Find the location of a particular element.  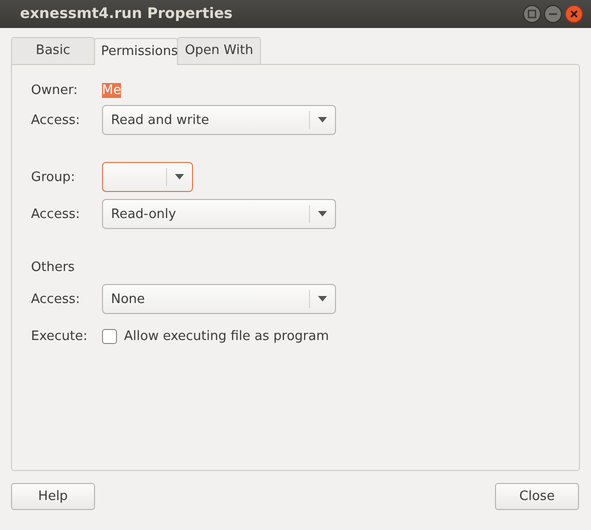

window-title: exnessmt4.run Properties is located at coordinates (127, 14).